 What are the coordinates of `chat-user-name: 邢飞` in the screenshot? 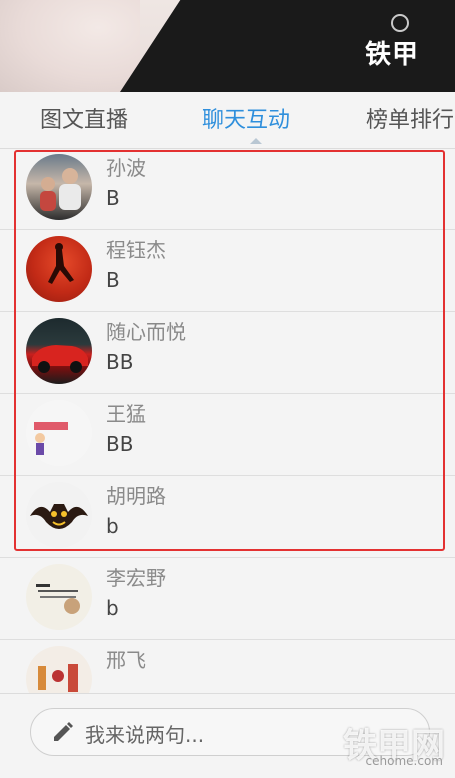 It's located at (126, 660).